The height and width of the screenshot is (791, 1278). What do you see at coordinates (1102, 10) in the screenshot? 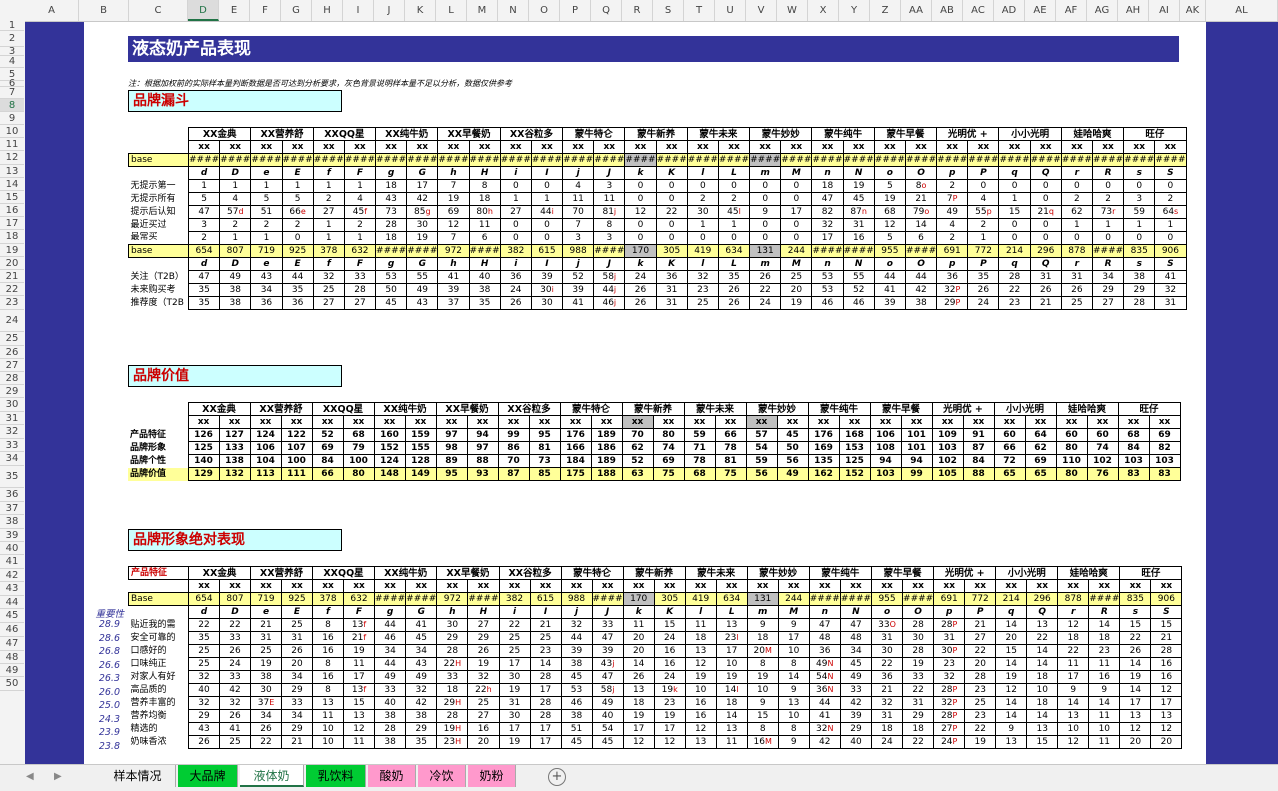
I see `column-header-AG: AG` at bounding box center [1102, 10].